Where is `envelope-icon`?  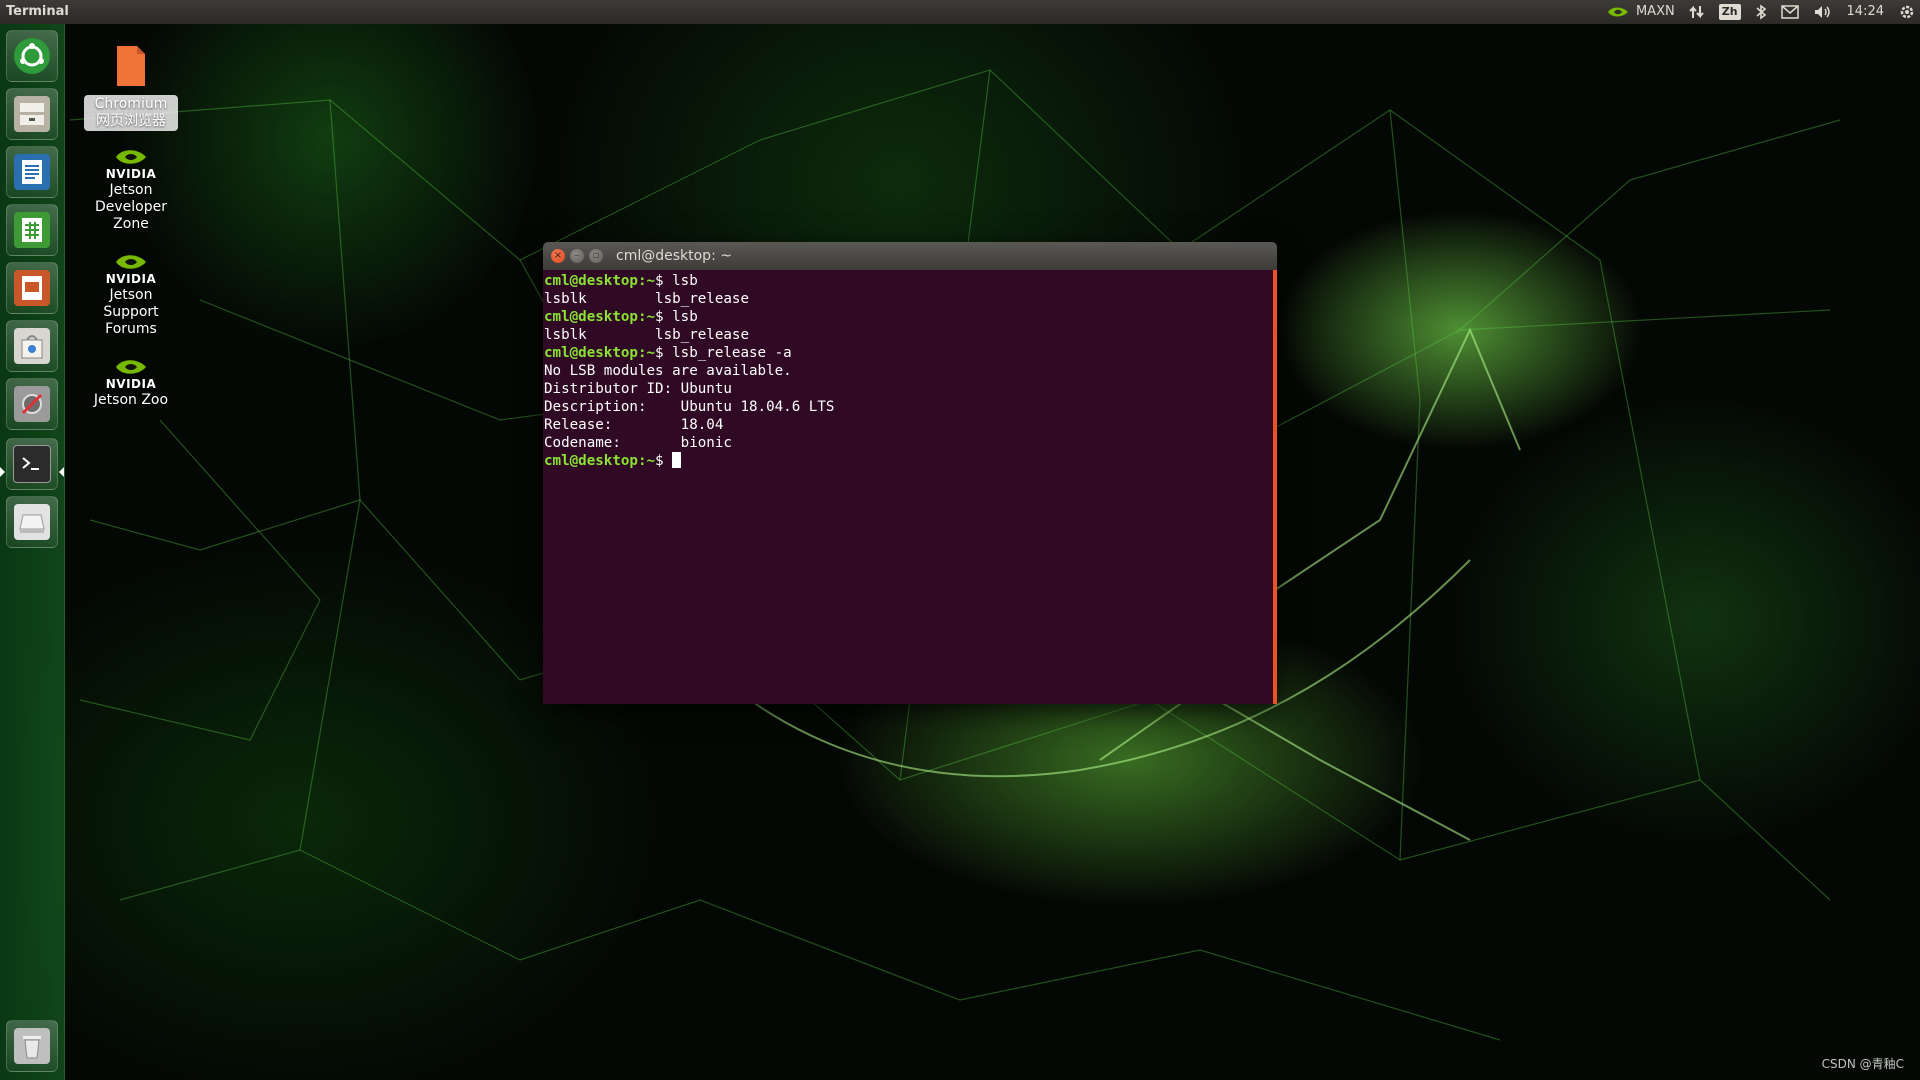 envelope-icon is located at coordinates (1789, 12).